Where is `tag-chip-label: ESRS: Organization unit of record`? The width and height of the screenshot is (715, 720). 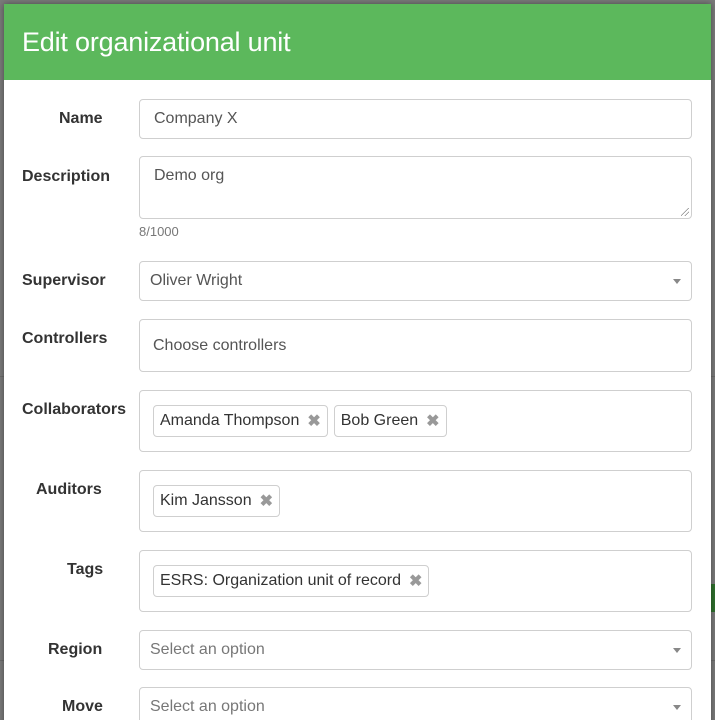 tag-chip-label: ESRS: Organization unit of record is located at coordinates (281, 580).